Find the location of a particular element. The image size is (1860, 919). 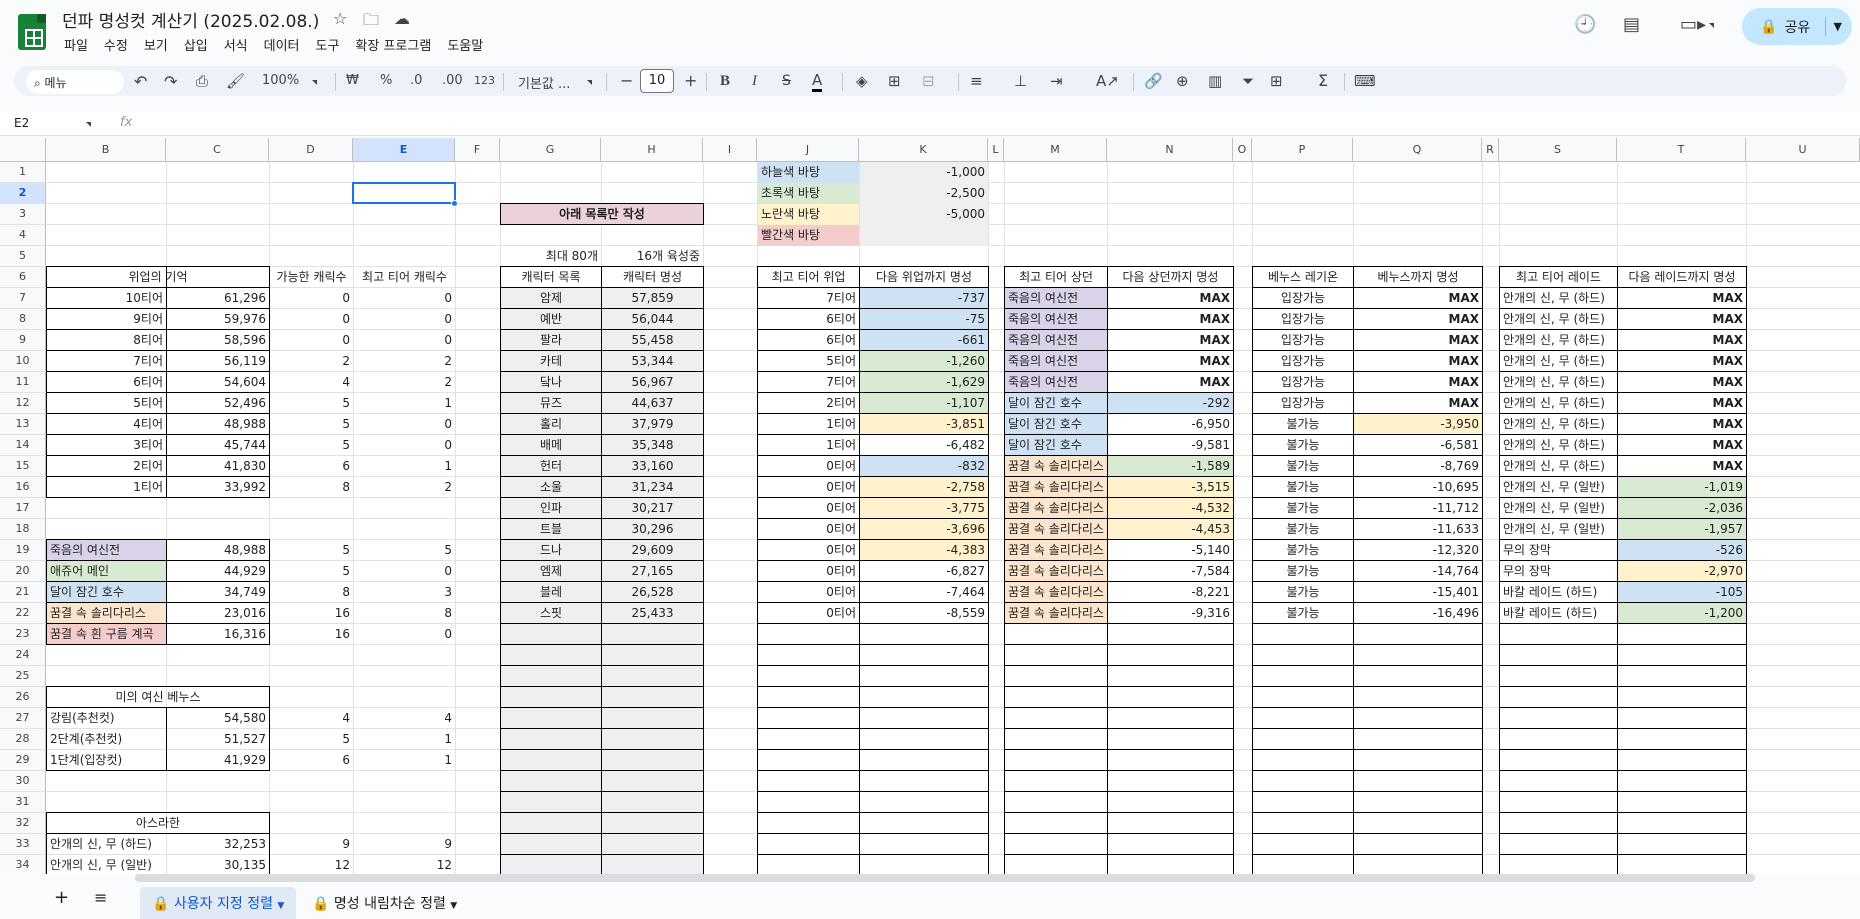

row-header: 17 is located at coordinates (23, 508).